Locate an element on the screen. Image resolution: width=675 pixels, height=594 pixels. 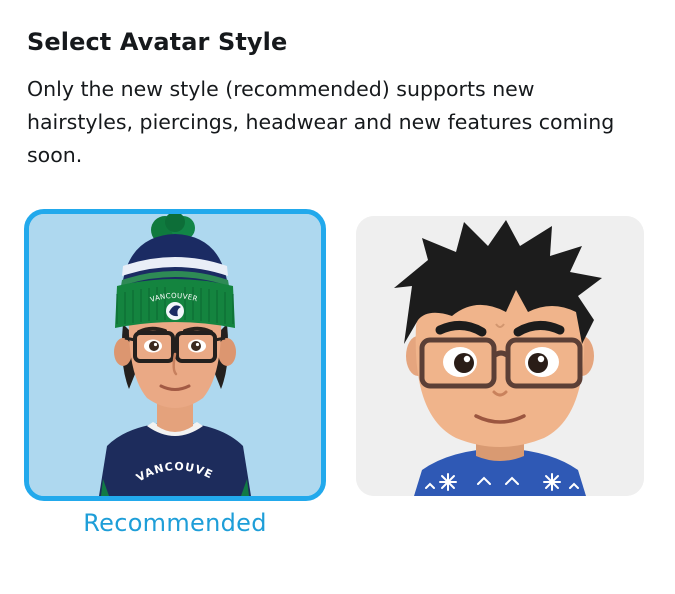
page-title: Select Avatar Style is located at coordinates (157, 42).